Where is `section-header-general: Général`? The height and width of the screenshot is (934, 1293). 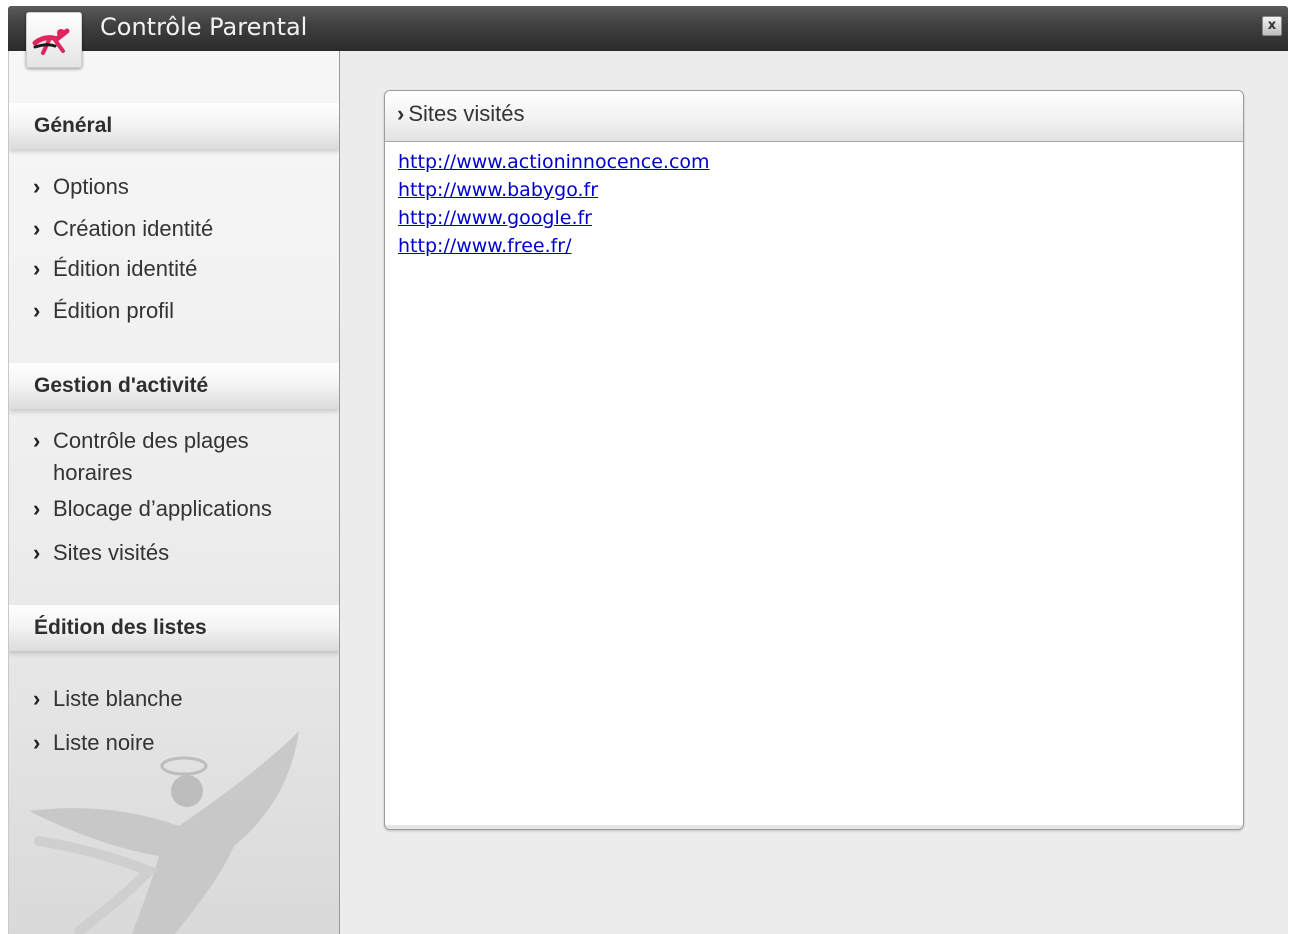 section-header-general: Général is located at coordinates (174, 126).